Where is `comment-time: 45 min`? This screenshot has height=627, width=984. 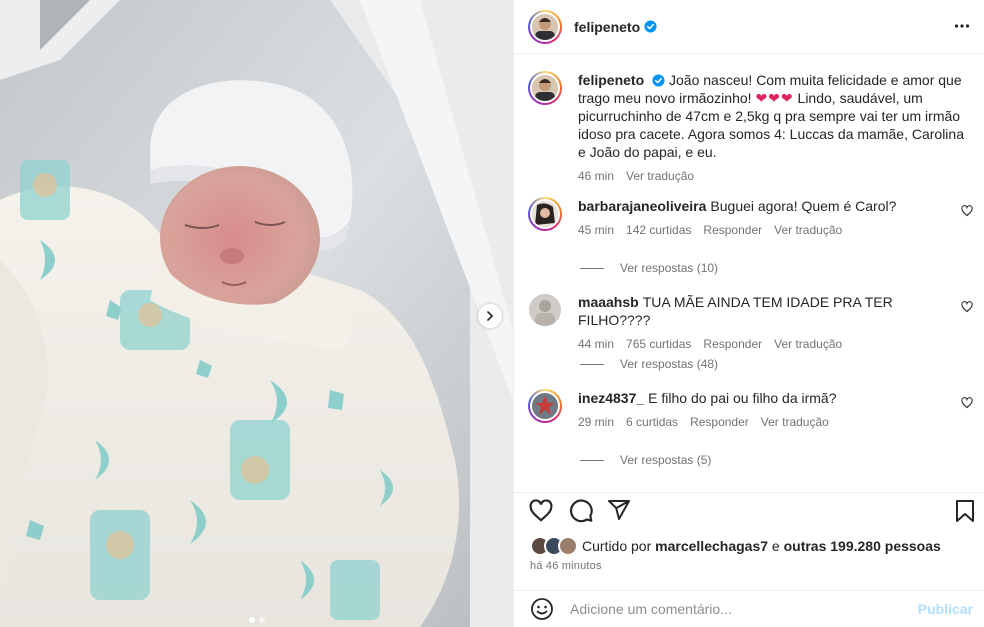
comment-time: 45 min is located at coordinates (596, 230).